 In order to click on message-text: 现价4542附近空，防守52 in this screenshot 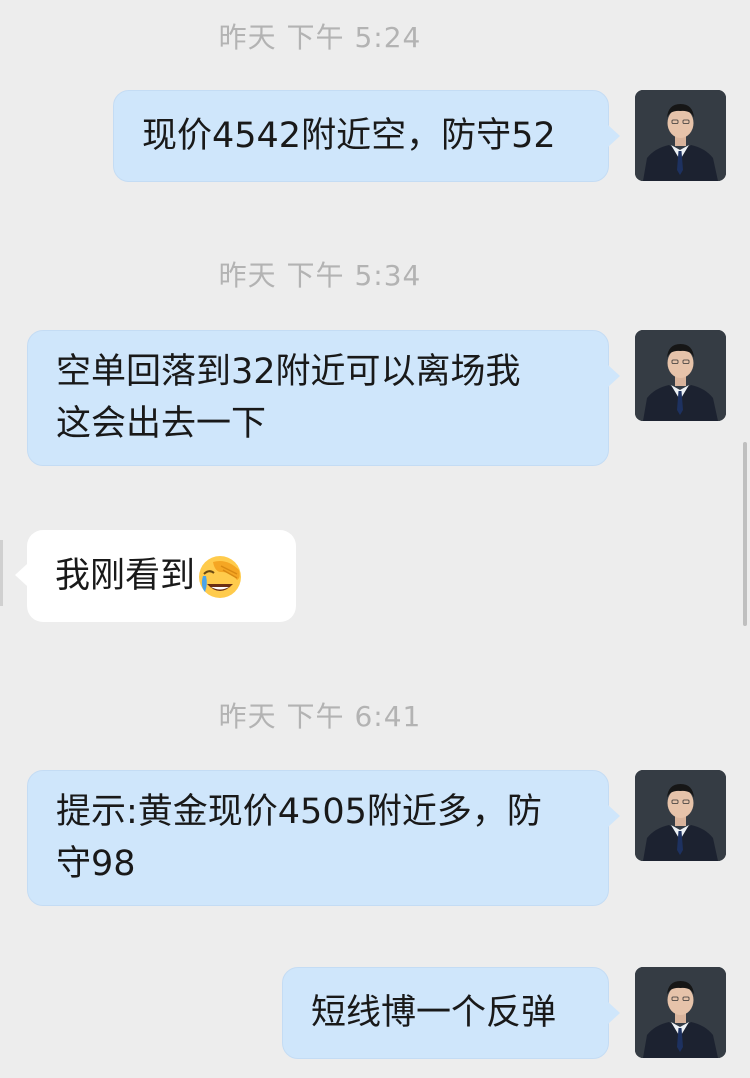, I will do `click(349, 136)`.